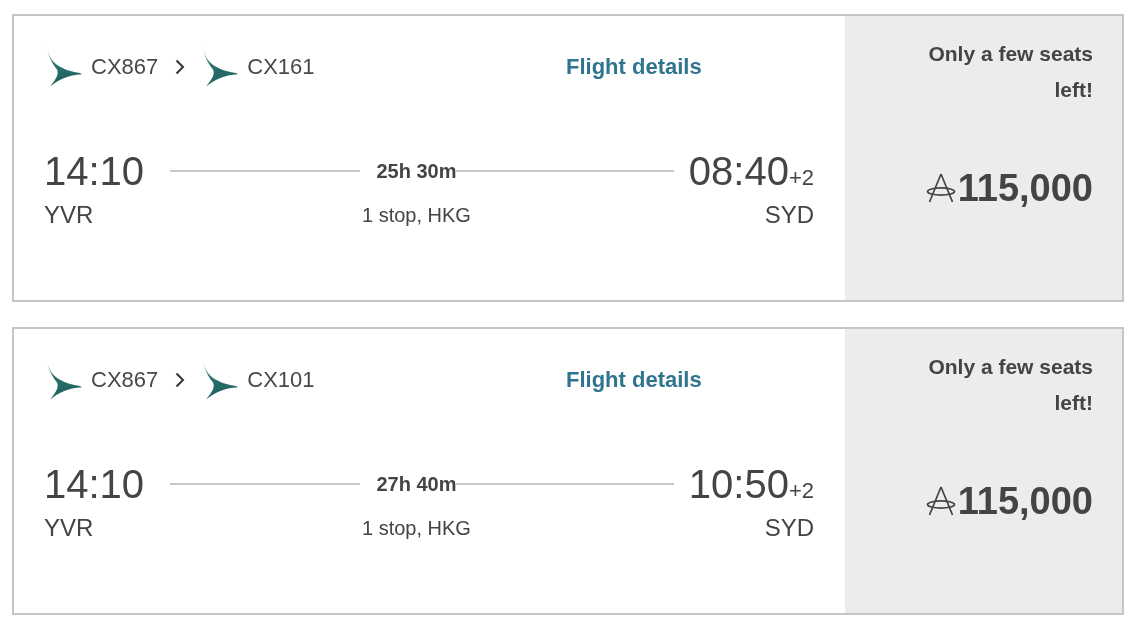  Describe the element at coordinates (281, 67) in the screenshot. I see `flight-number: CX161` at that location.